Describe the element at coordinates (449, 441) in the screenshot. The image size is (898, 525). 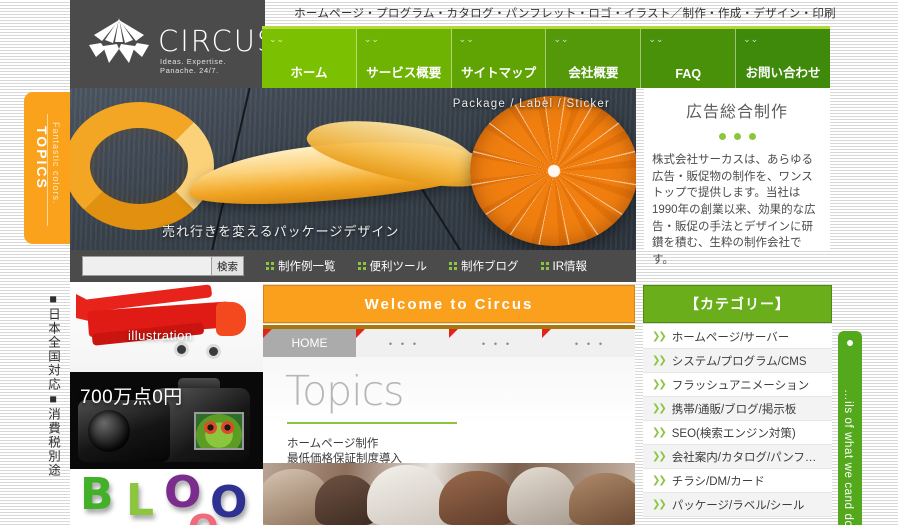
I see `content-panel: Topics ホームページ制作 最低価格保証制度導入` at that location.